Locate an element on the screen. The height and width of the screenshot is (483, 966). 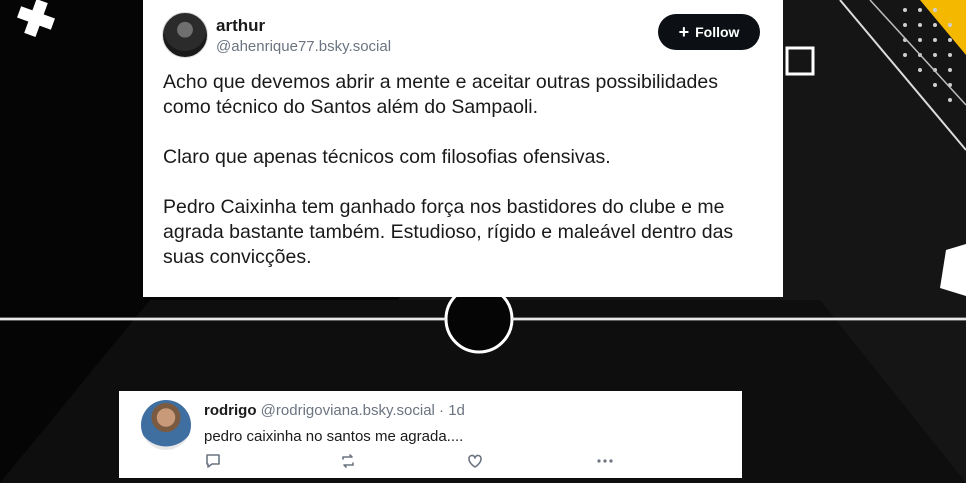
more-icon is located at coordinates (605, 464).